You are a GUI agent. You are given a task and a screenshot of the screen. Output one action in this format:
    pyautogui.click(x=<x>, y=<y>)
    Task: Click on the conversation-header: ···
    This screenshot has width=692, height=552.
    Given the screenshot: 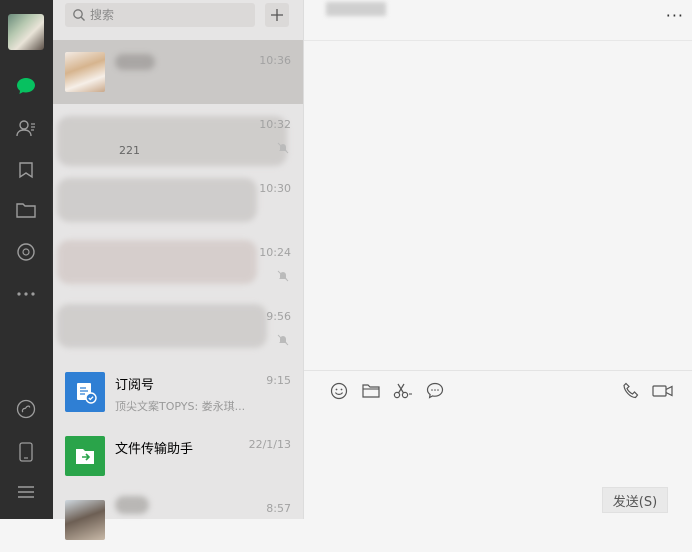 What is the action you would take?
    pyautogui.click(x=498, y=20)
    